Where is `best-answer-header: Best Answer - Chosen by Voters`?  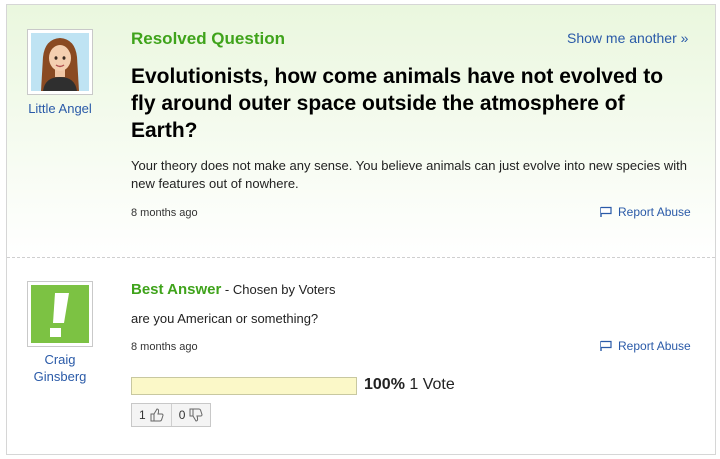
best-answer-header: Best Answer - Chosen by Voters is located at coordinates (233, 289).